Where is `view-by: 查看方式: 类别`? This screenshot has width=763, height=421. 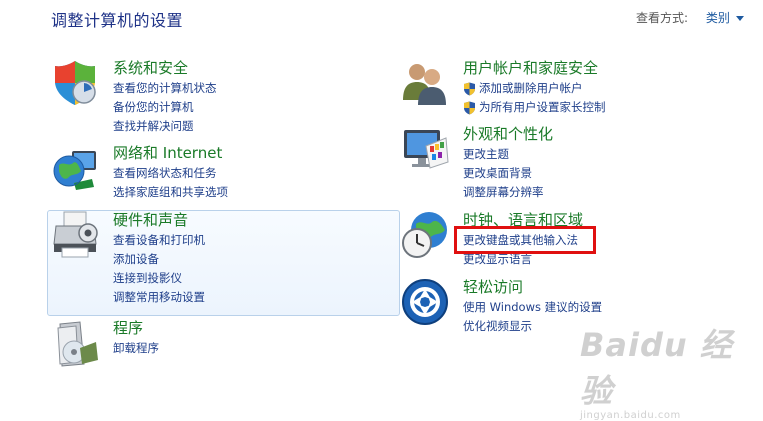 view-by: 查看方式: 类别 is located at coordinates (690, 17).